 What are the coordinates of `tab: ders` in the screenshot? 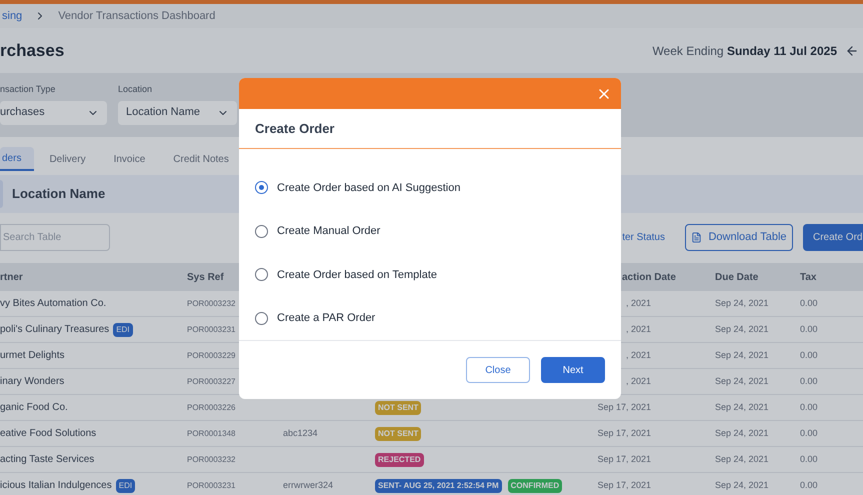 It's located at (17, 159).